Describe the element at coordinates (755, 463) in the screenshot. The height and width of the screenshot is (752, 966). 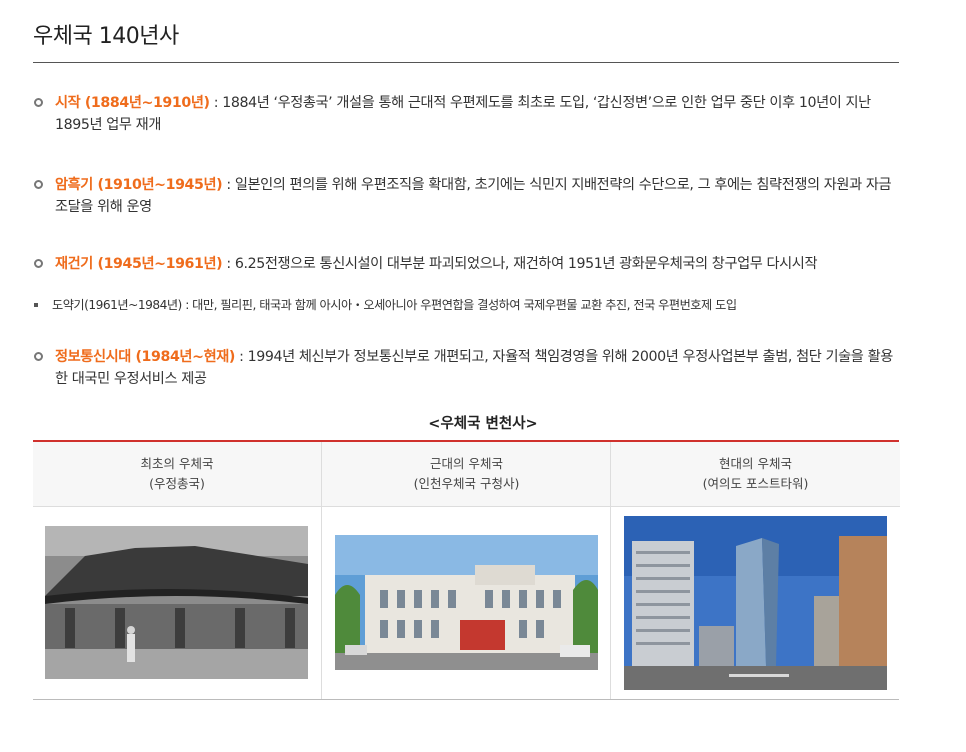
I see `column-title: 현대의 우체국` at that location.